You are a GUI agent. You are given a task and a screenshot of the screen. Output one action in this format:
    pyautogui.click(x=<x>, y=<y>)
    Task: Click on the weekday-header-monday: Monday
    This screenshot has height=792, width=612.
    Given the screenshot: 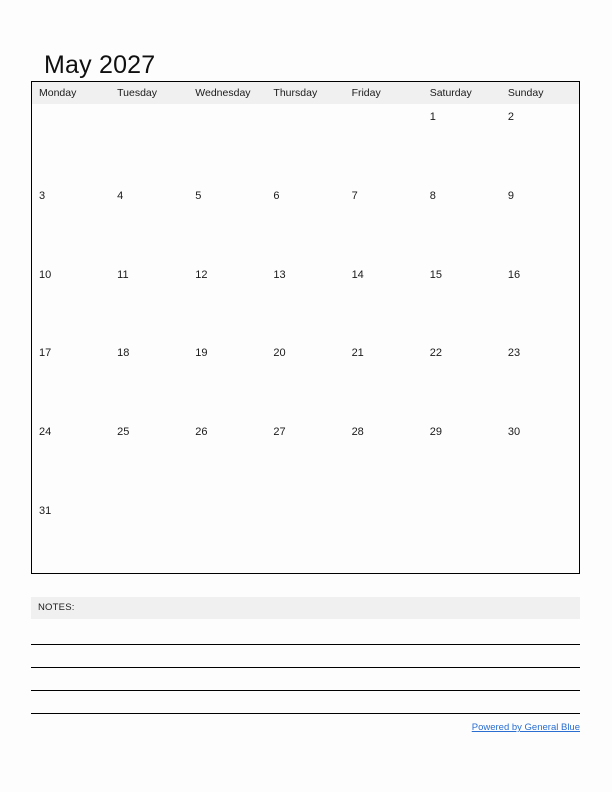 What is the action you would take?
    pyautogui.click(x=71, y=93)
    